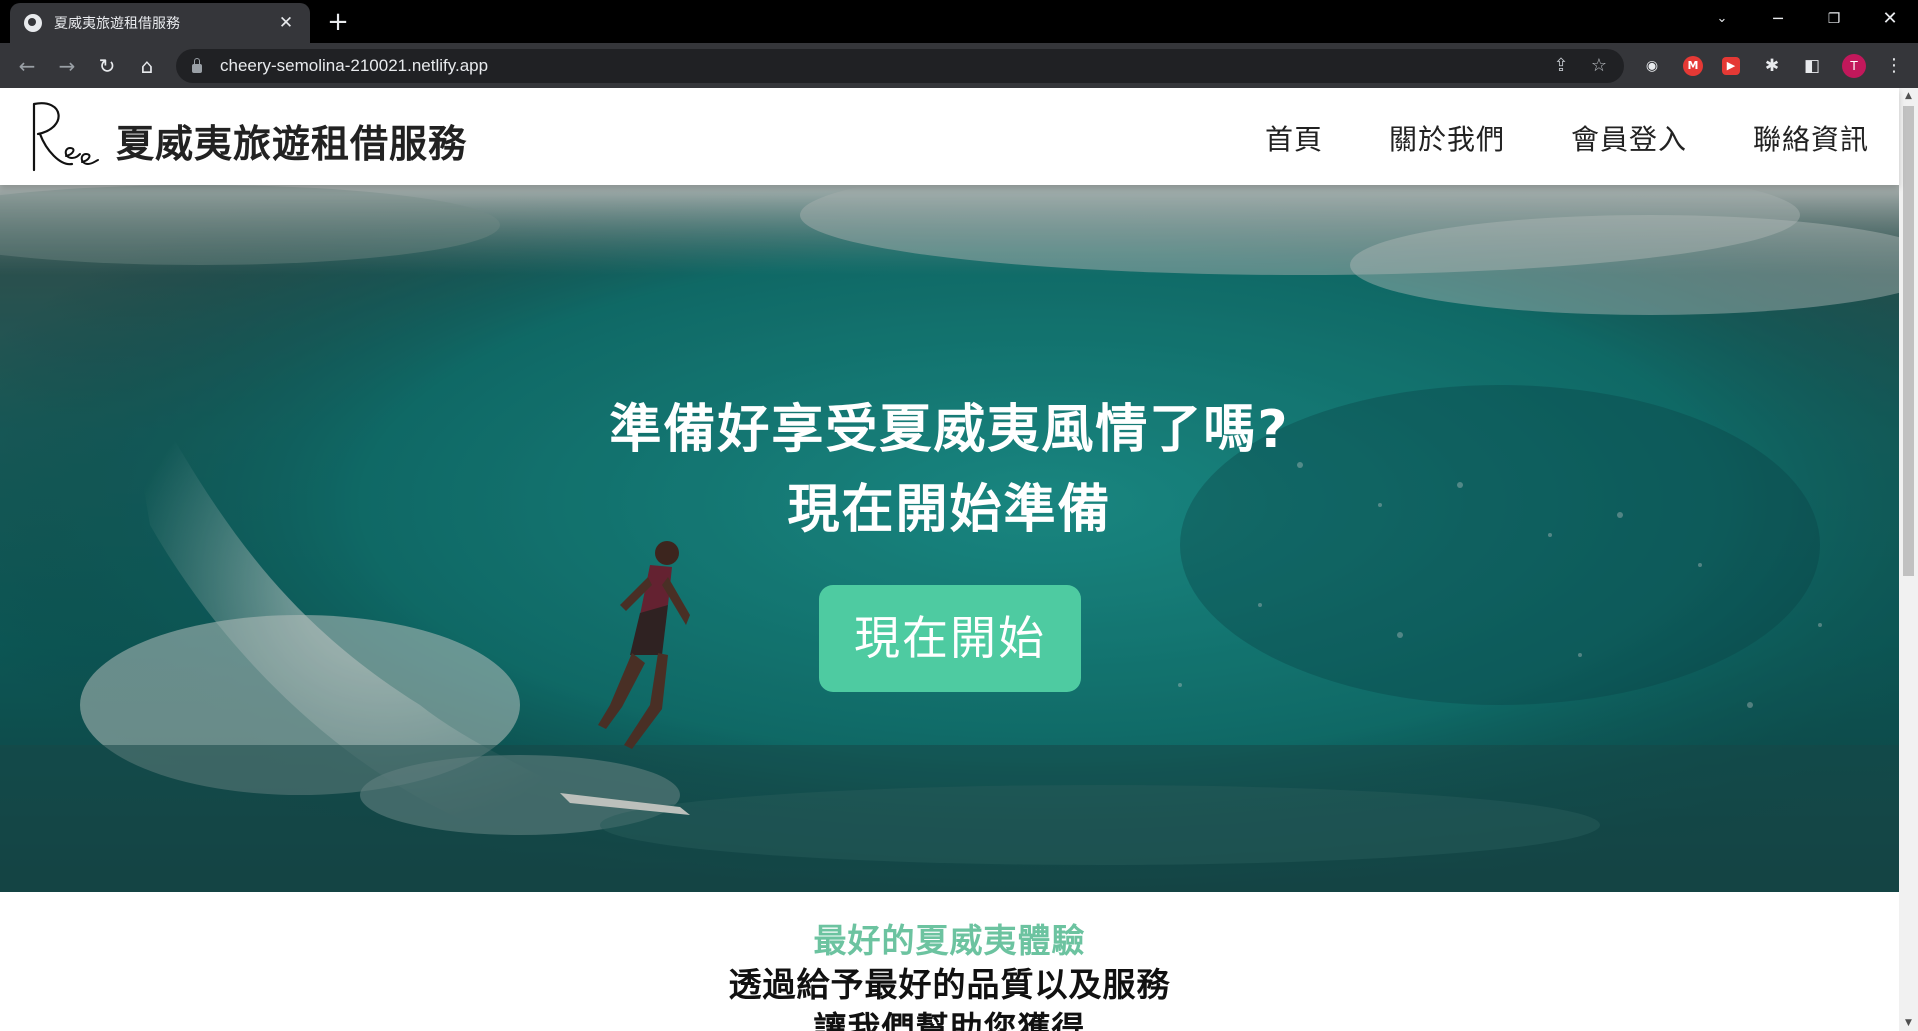  I want to click on close-window-icon: ✕, so click(1890, 20).